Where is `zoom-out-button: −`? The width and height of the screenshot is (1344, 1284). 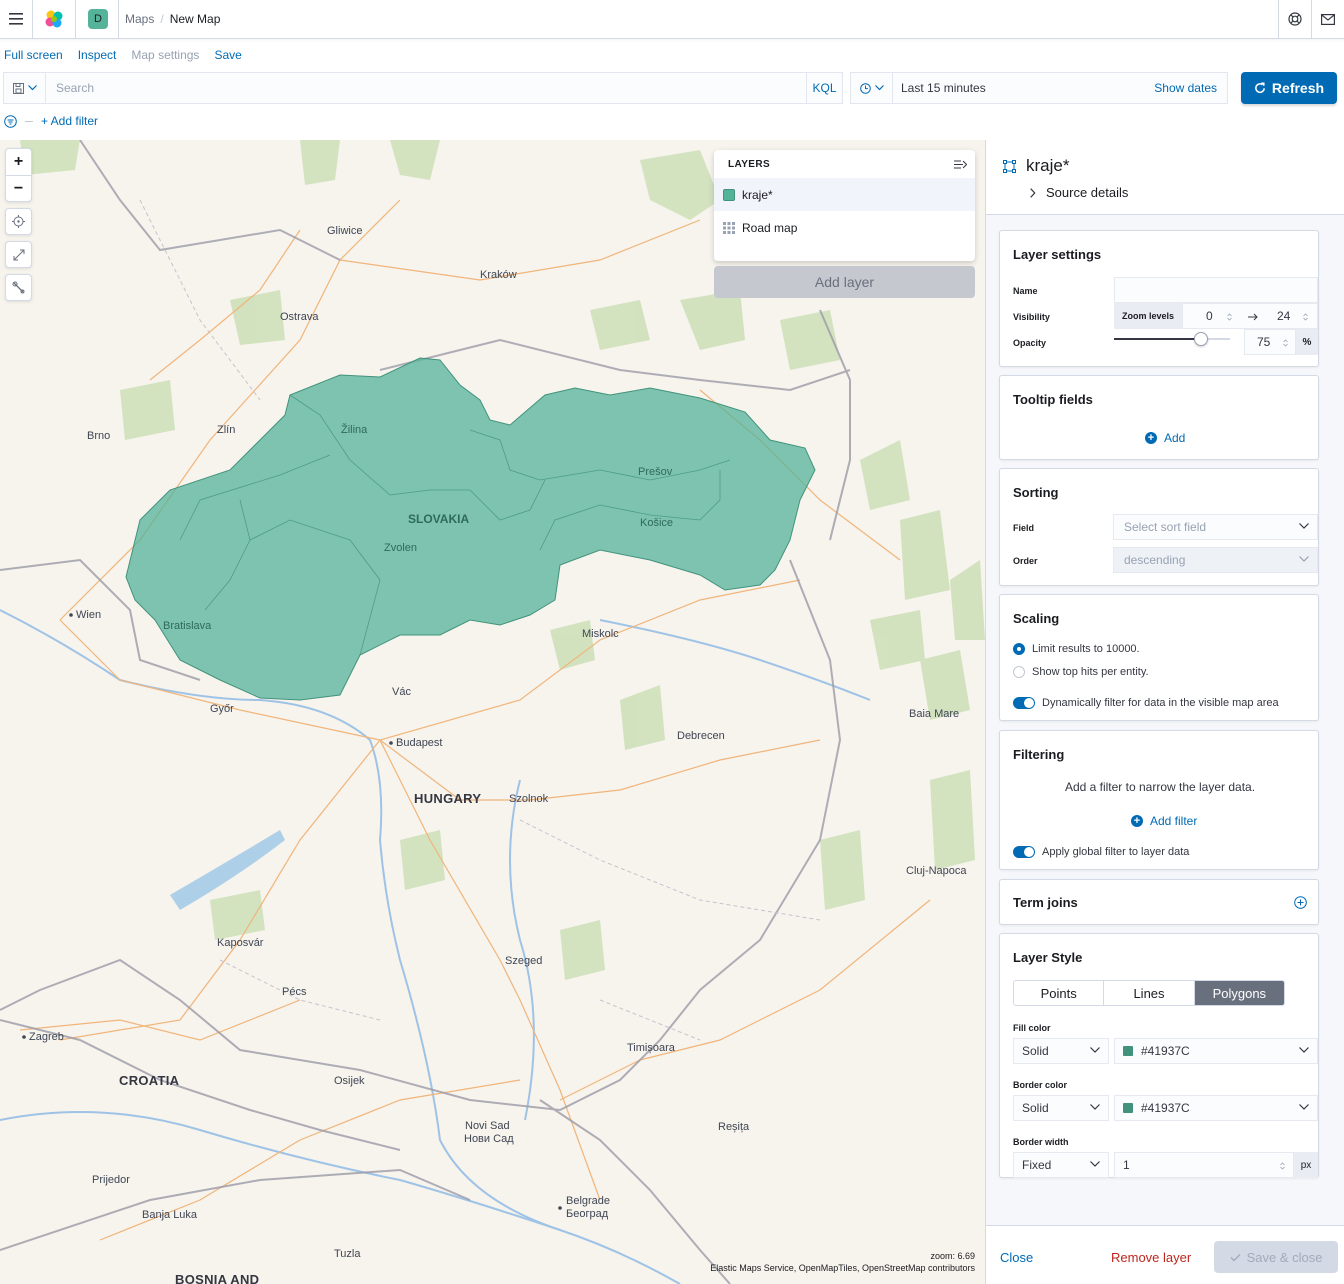 zoom-out-button: − is located at coordinates (18, 188).